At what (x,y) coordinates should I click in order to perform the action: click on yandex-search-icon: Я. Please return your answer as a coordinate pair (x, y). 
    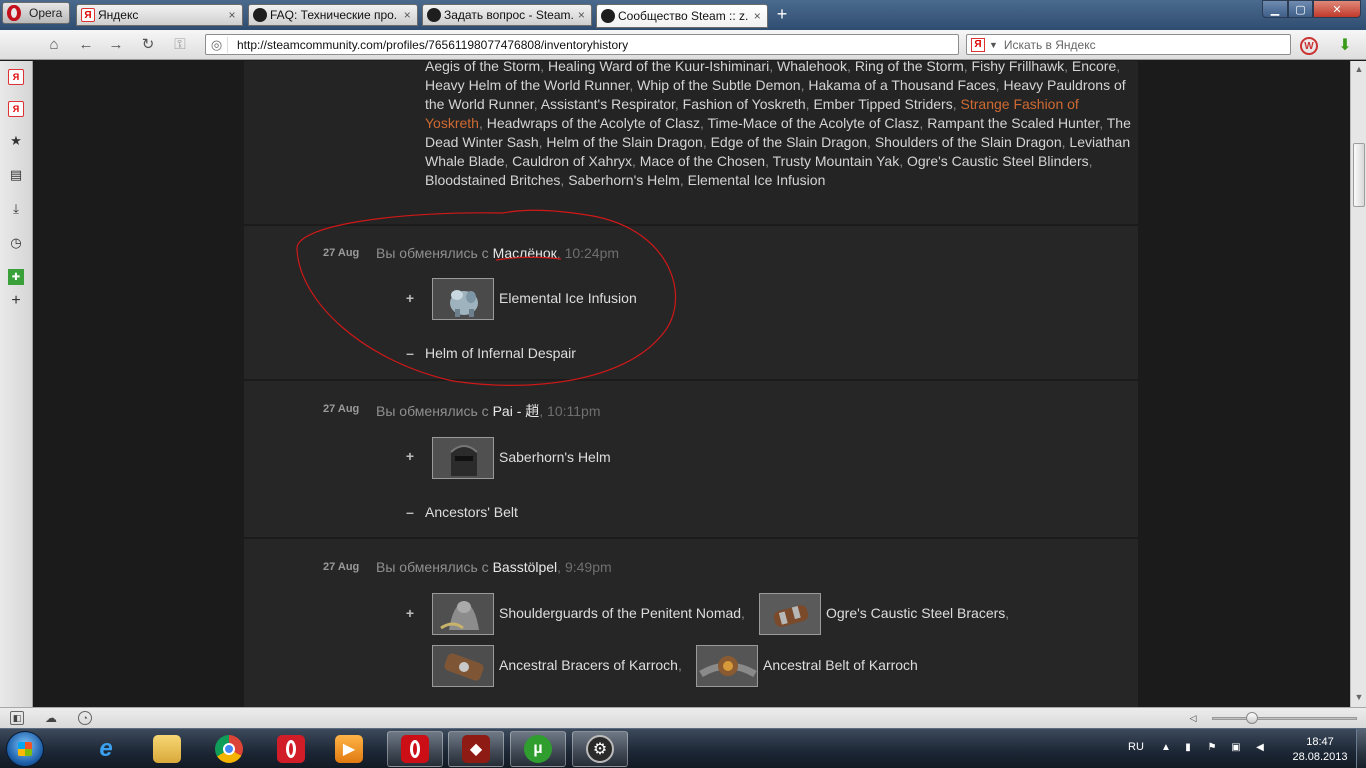
    Looking at the image, I should click on (978, 44).